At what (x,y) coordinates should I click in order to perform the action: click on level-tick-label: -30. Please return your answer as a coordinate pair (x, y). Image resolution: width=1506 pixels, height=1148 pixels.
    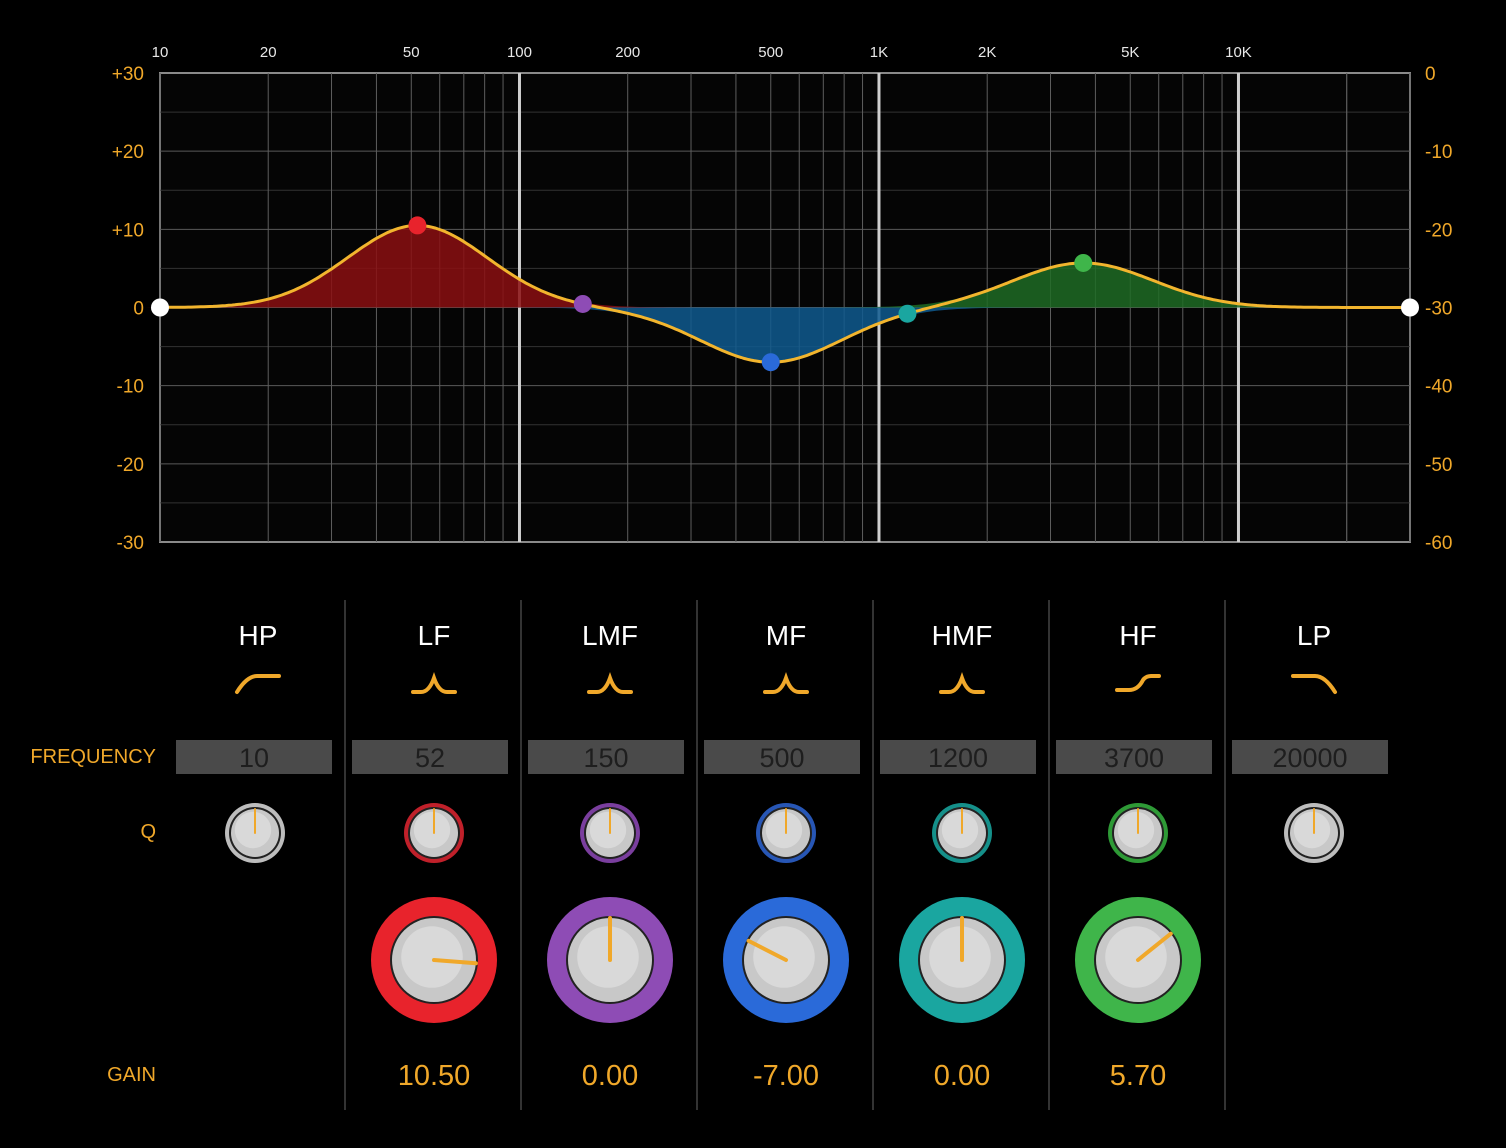
    Looking at the image, I should click on (1438, 309).